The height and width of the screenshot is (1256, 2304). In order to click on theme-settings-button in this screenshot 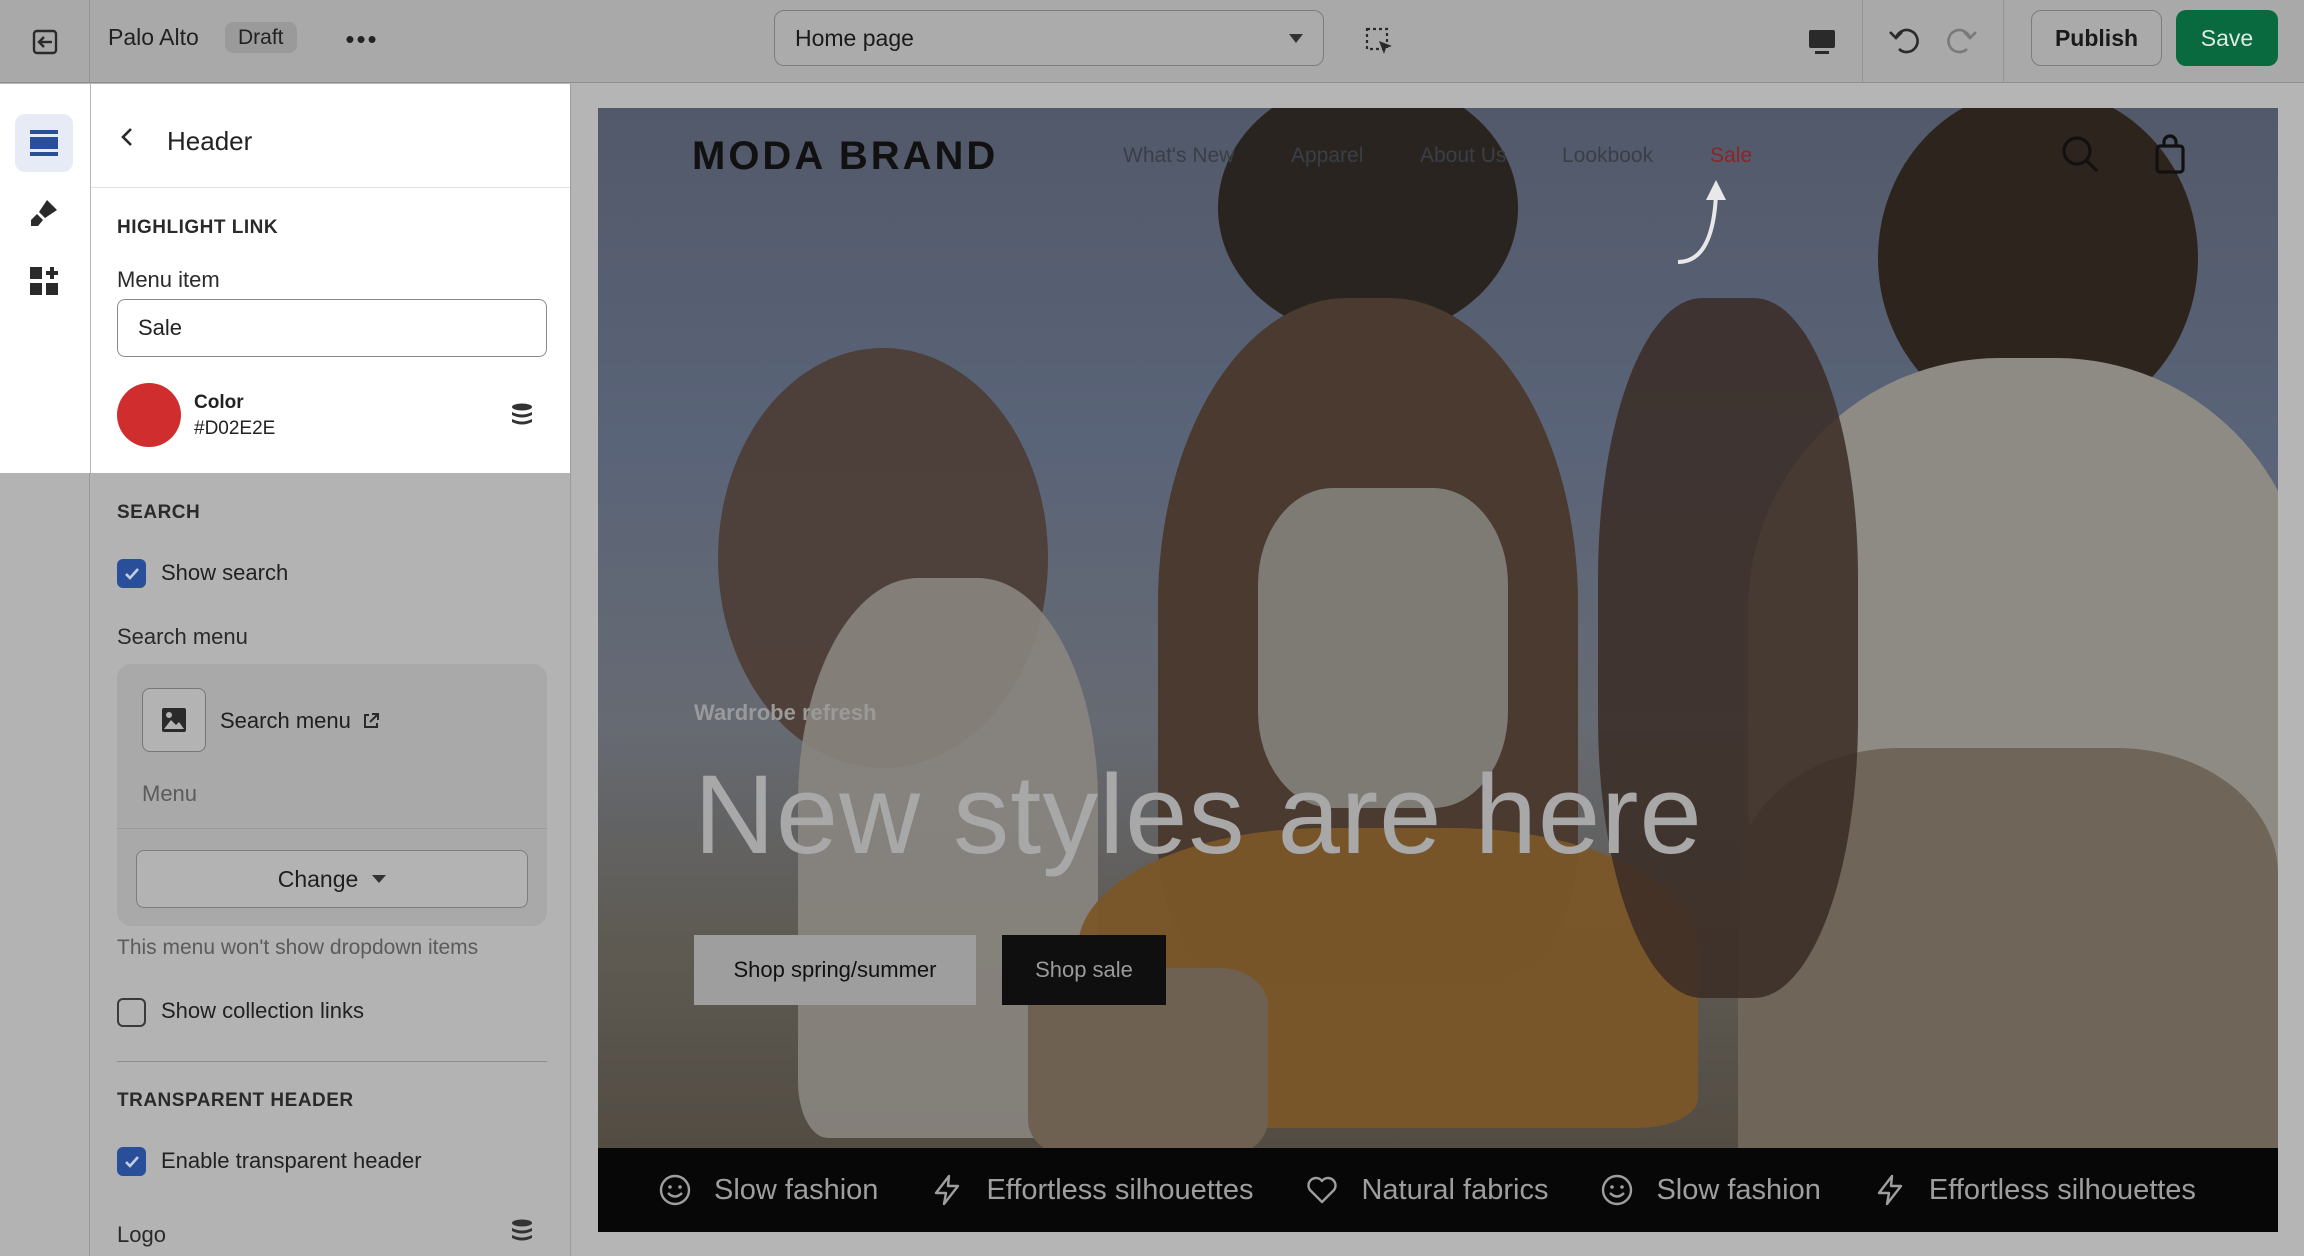, I will do `click(44, 213)`.